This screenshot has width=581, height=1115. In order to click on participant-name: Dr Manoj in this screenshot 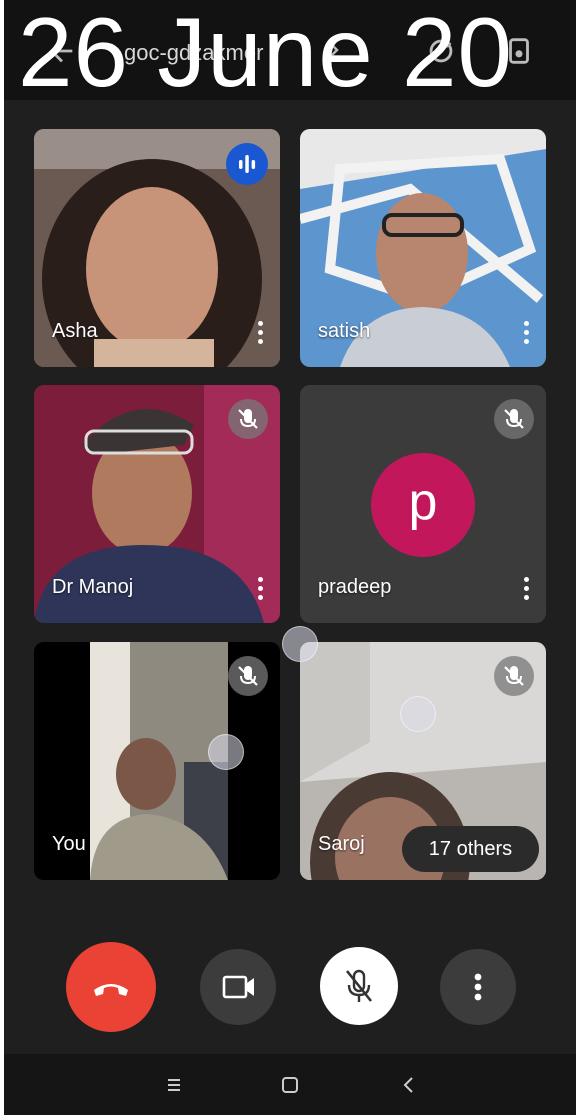, I will do `click(93, 587)`.